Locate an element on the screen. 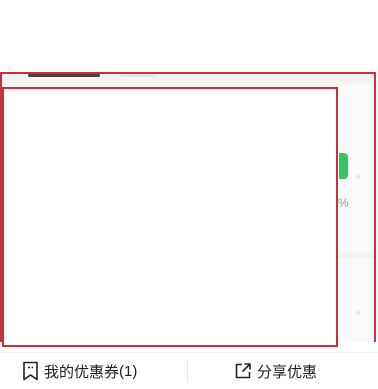  external-share-icon is located at coordinates (245, 371).